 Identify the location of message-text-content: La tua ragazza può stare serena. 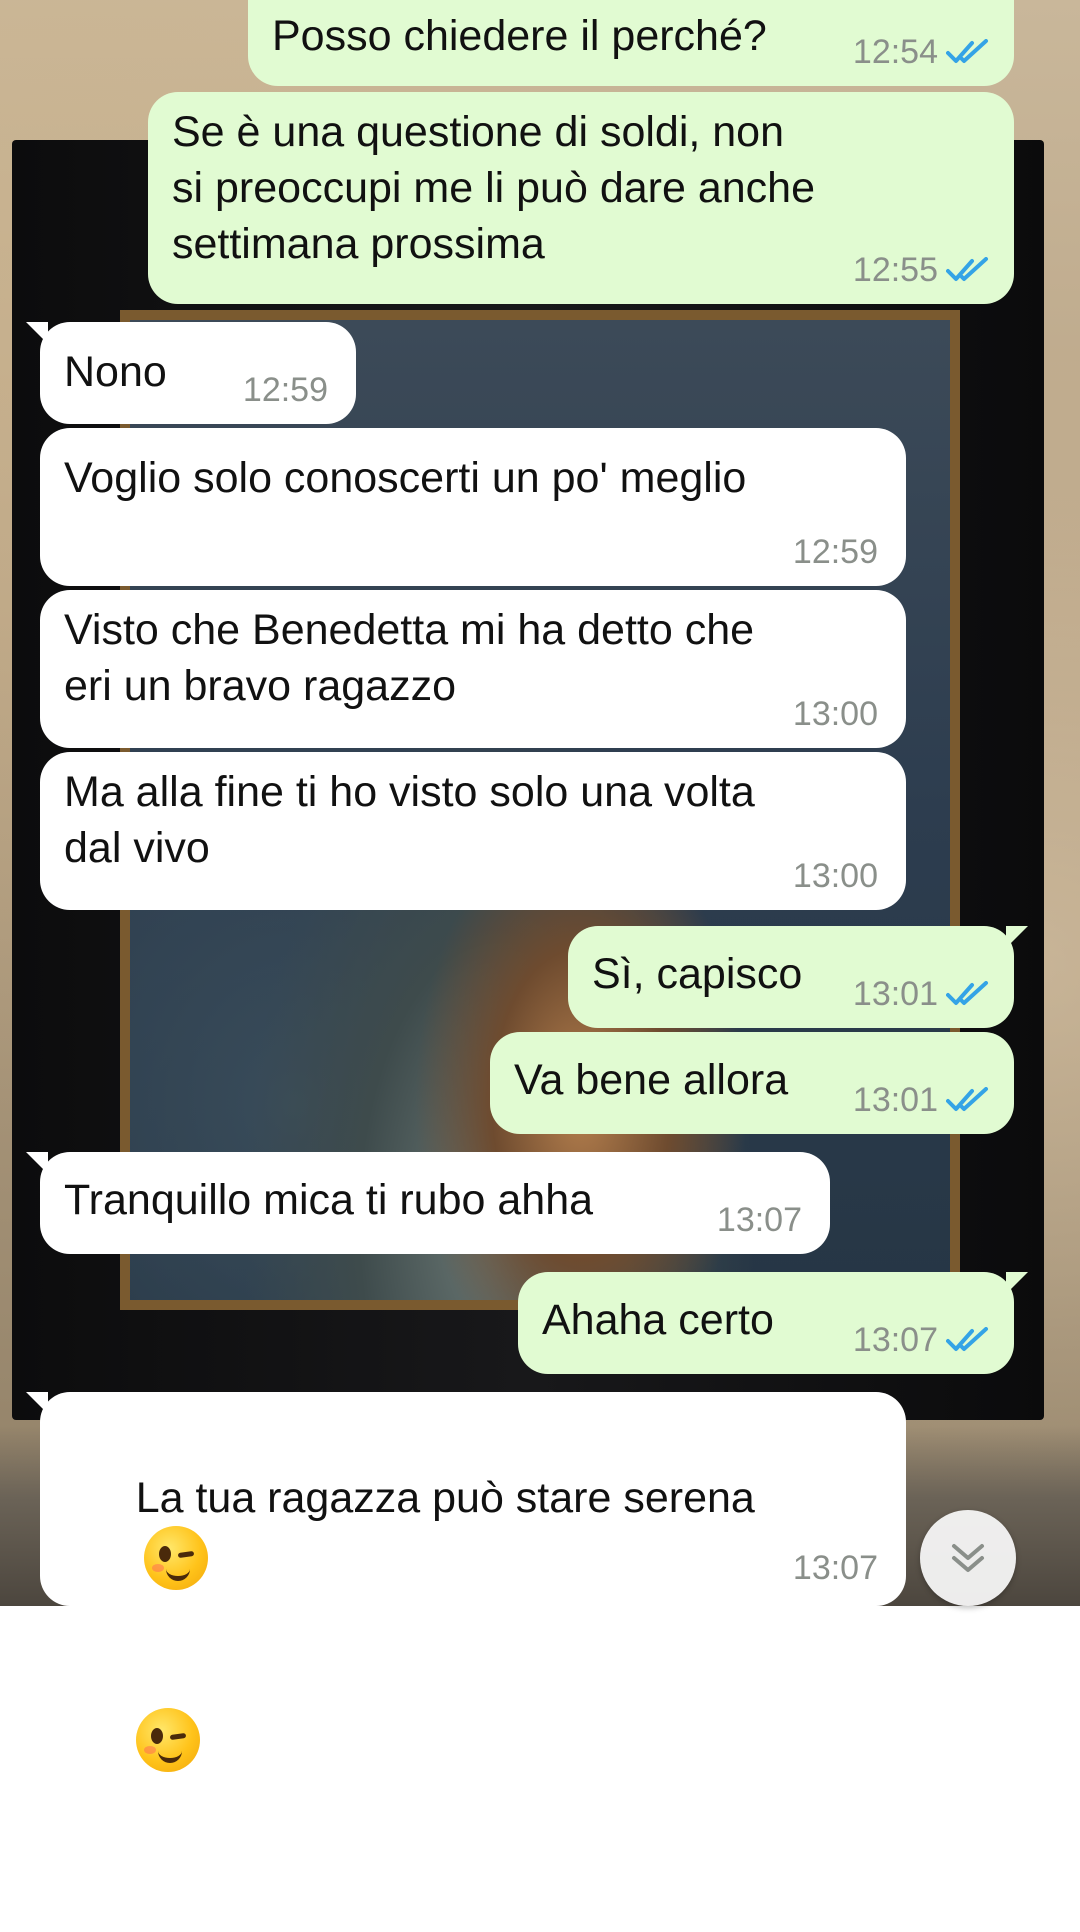
(445, 1498).